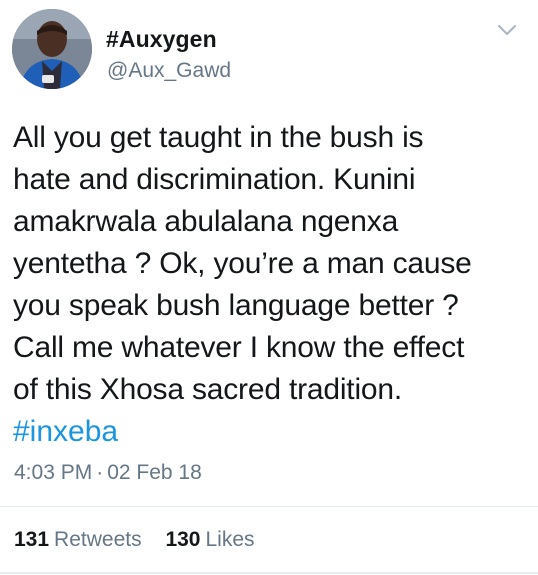 The image size is (538, 575). What do you see at coordinates (183, 539) in the screenshot?
I see `likes-count: 130` at bounding box center [183, 539].